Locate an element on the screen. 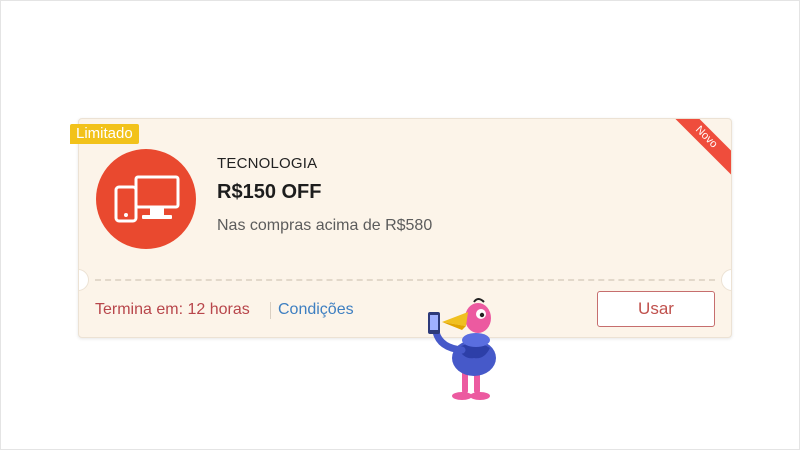  new-ribbon: Novo is located at coordinates (696, 151).